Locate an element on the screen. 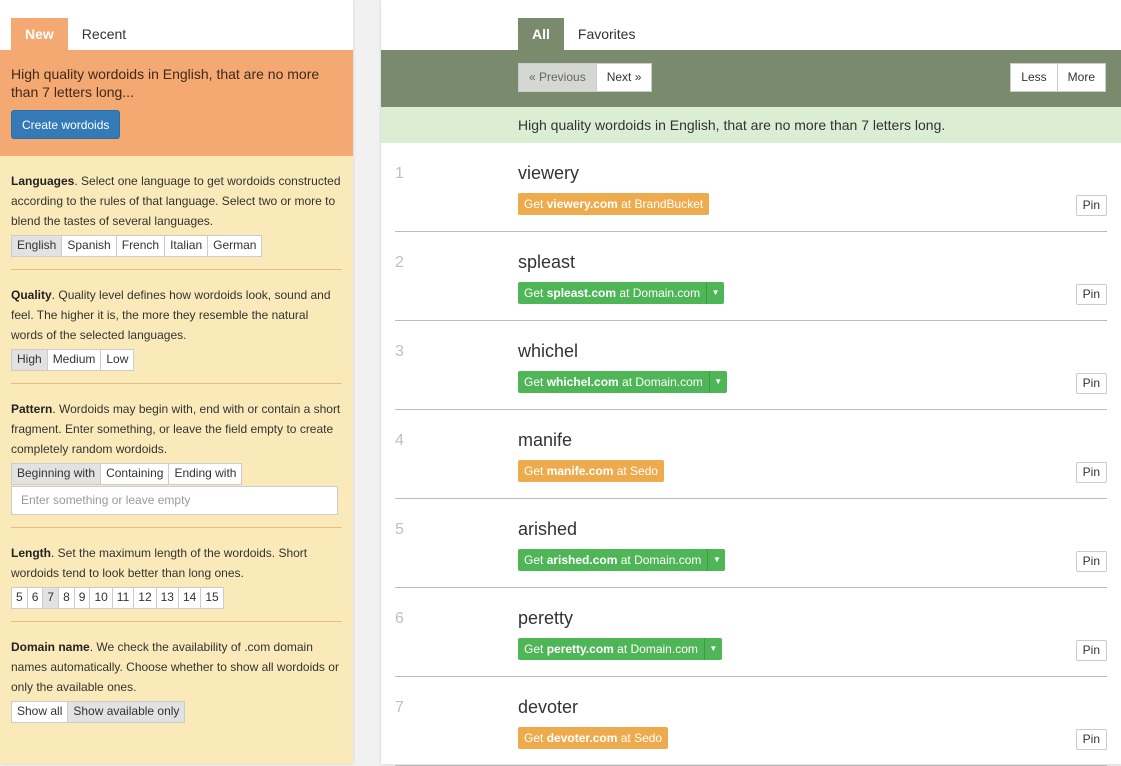 Image resolution: width=1121 pixels, height=766 pixels. domain-offer-button: Get devoter.com at Sedo is located at coordinates (593, 738).